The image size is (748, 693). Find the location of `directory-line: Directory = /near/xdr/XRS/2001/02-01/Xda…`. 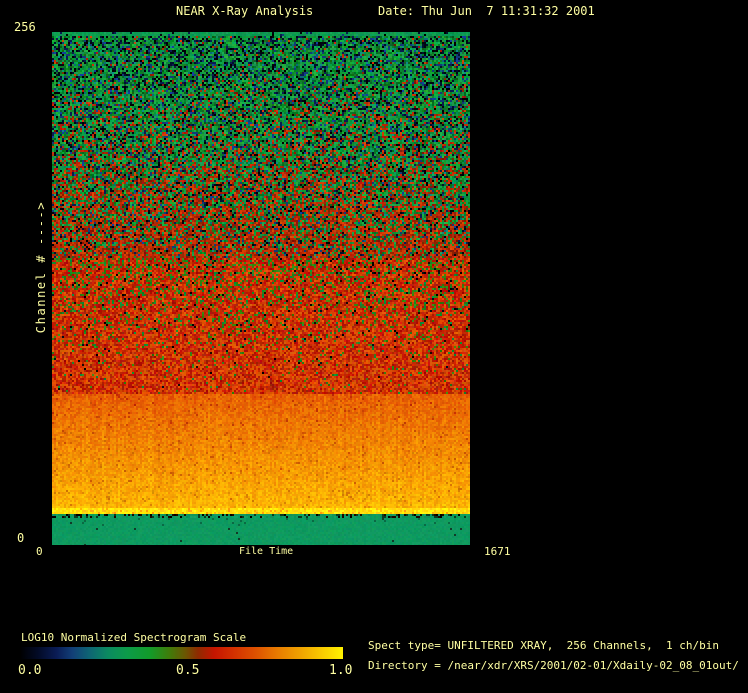

directory-line: Directory = /near/xdr/XRS/2001/02-01/Xda… is located at coordinates (553, 665).